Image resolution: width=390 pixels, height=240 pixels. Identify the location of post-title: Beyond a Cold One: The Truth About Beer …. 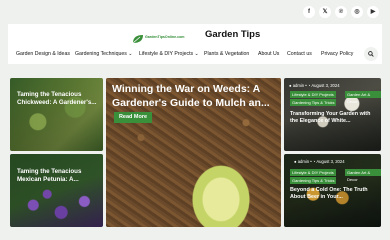
(334, 194).